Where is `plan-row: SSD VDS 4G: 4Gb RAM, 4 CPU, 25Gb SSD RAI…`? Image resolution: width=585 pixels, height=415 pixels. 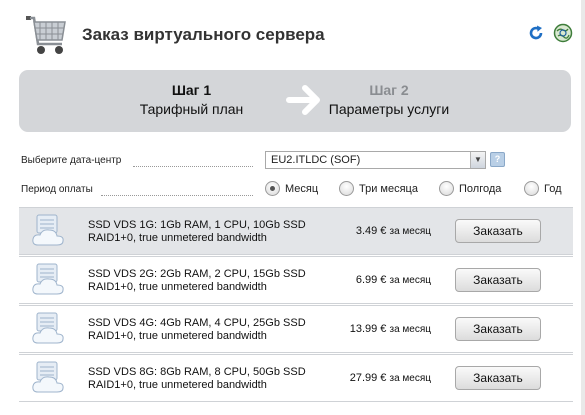 plan-row: SSD VDS 4G: 4Gb RAM, 4 CPU, 25Gb SSD RAI… is located at coordinates (296, 329).